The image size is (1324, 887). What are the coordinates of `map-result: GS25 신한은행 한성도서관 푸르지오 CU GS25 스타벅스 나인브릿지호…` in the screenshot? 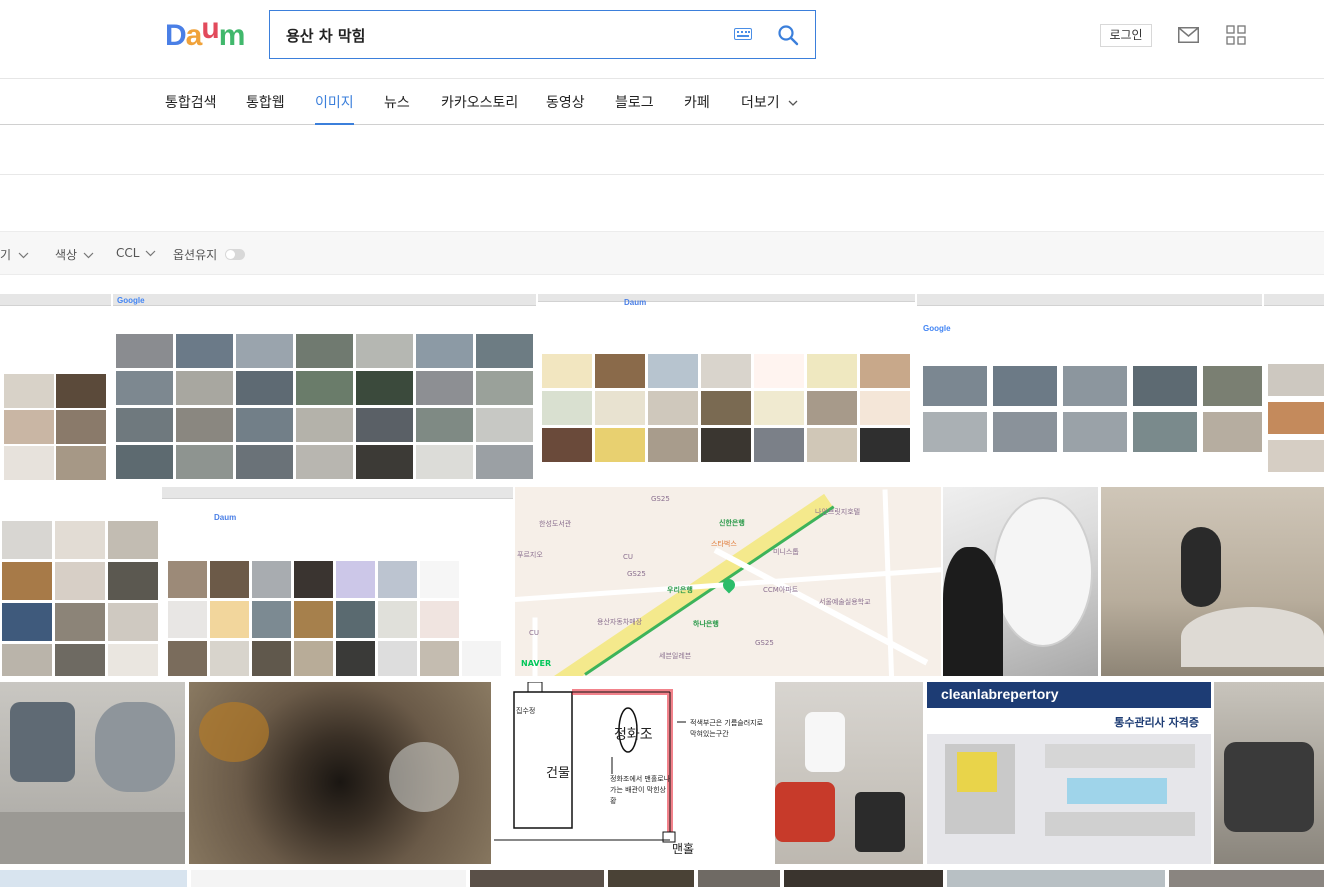 It's located at (728, 581).